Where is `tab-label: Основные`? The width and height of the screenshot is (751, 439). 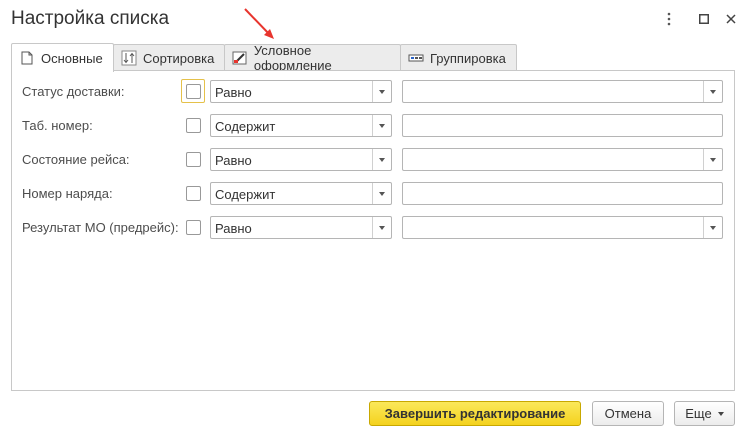
tab-label: Основные is located at coordinates (72, 58).